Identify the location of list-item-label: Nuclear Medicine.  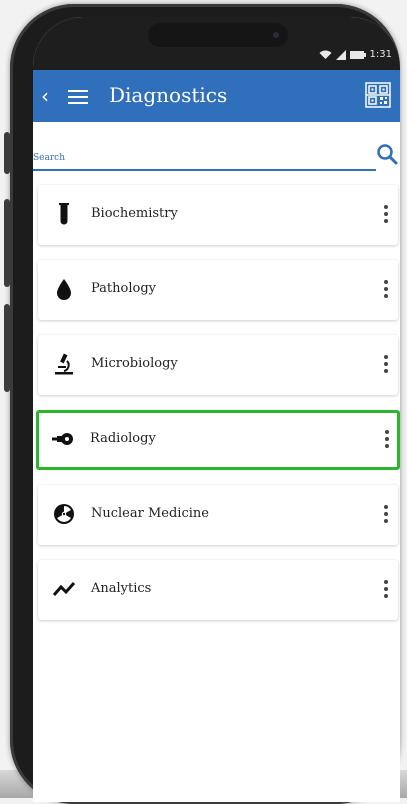
(150, 513).